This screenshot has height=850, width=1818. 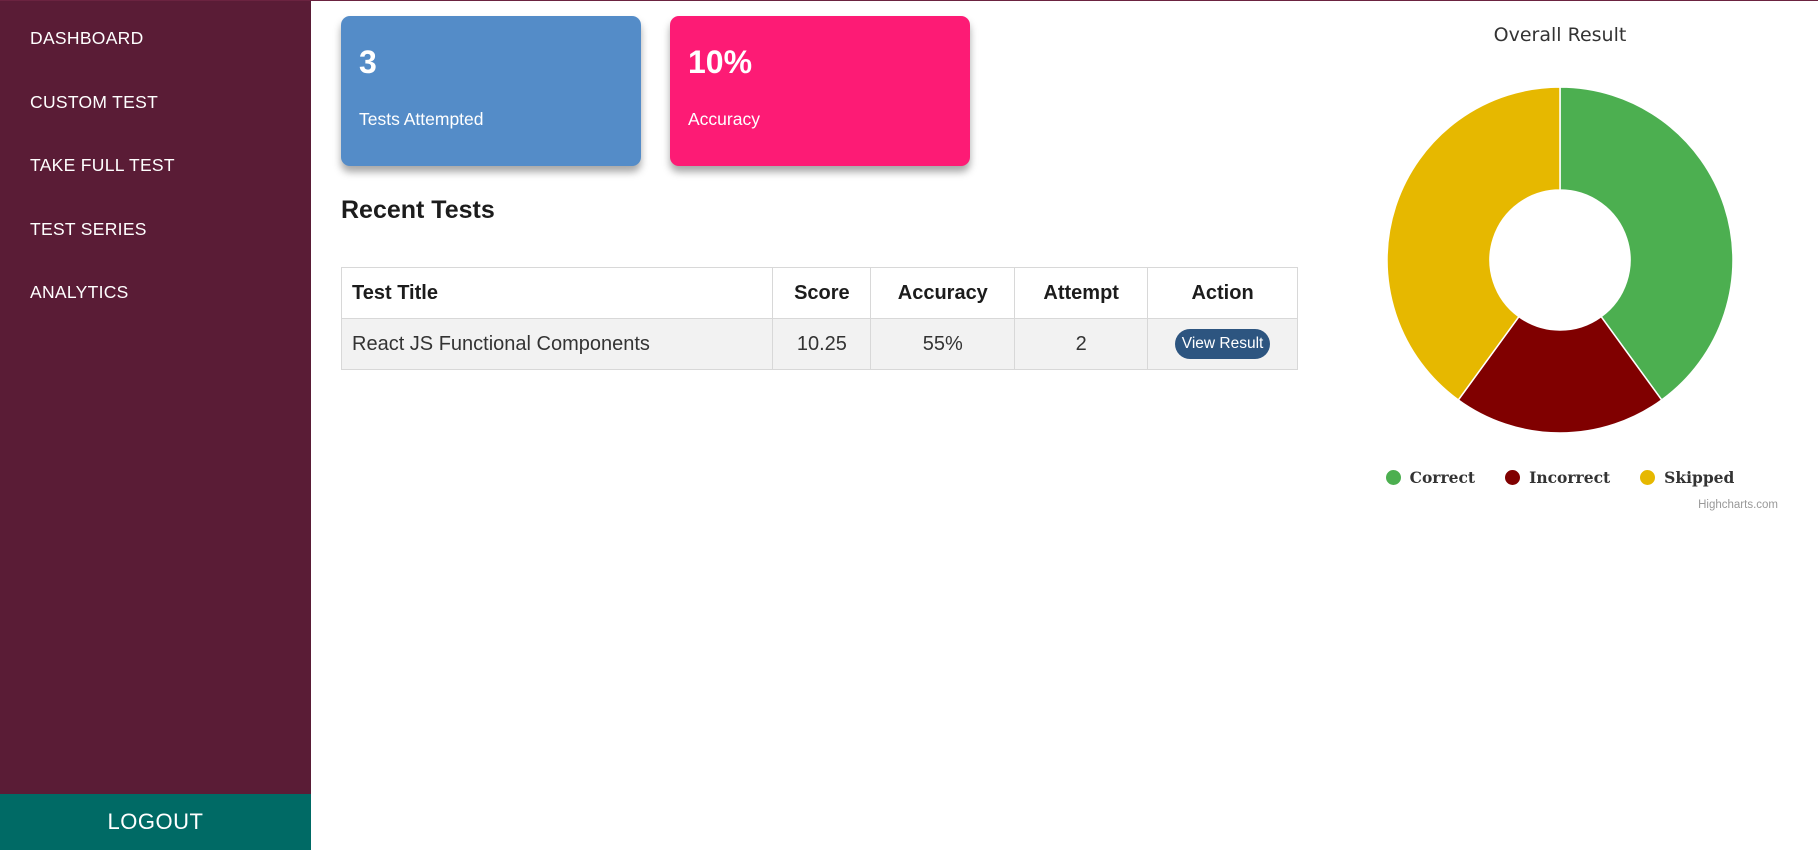 I want to click on score-cell: 10.25, so click(x=822, y=344).